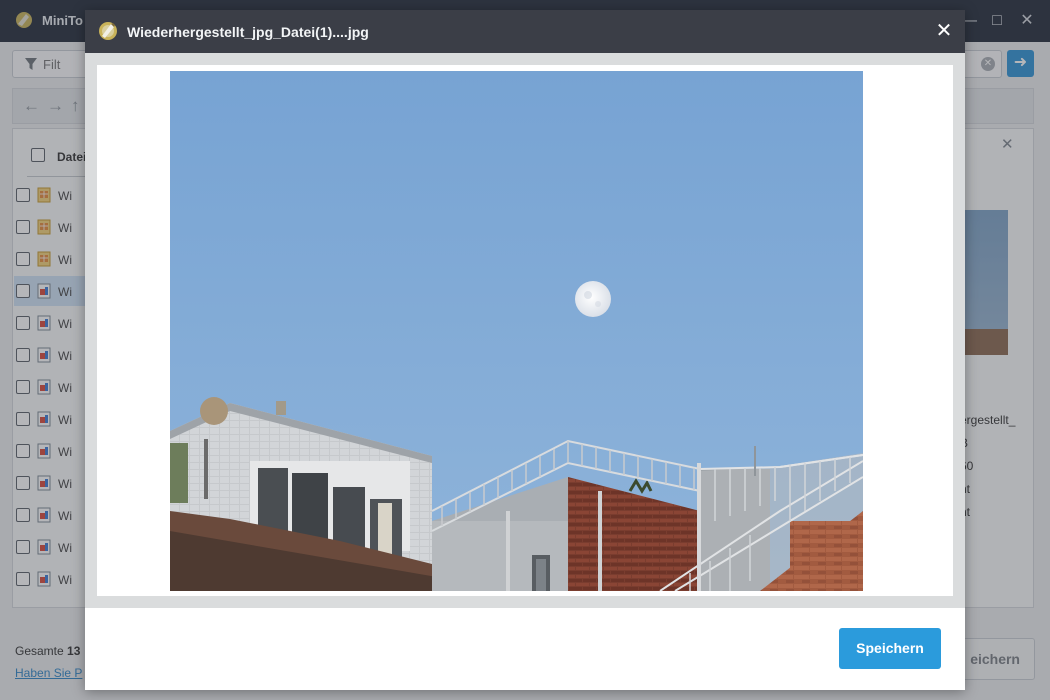 Image resolution: width=1050 pixels, height=700 pixels. Describe the element at coordinates (890, 648) in the screenshot. I see `save-button: Speichern` at that location.